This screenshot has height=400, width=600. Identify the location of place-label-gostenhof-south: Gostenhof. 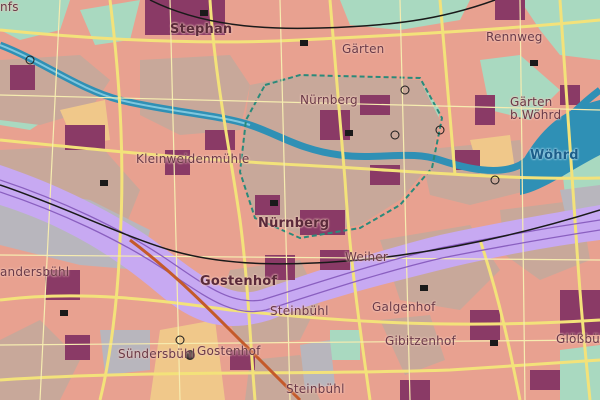
(229, 351).